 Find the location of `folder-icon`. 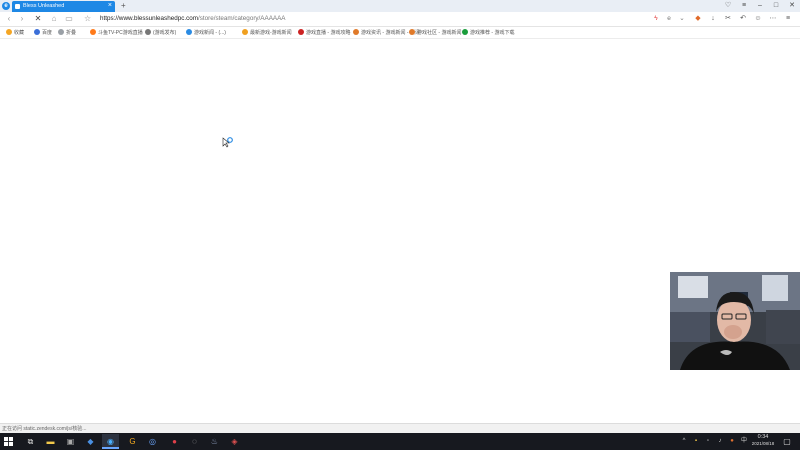

folder-icon is located at coordinates (61, 32).